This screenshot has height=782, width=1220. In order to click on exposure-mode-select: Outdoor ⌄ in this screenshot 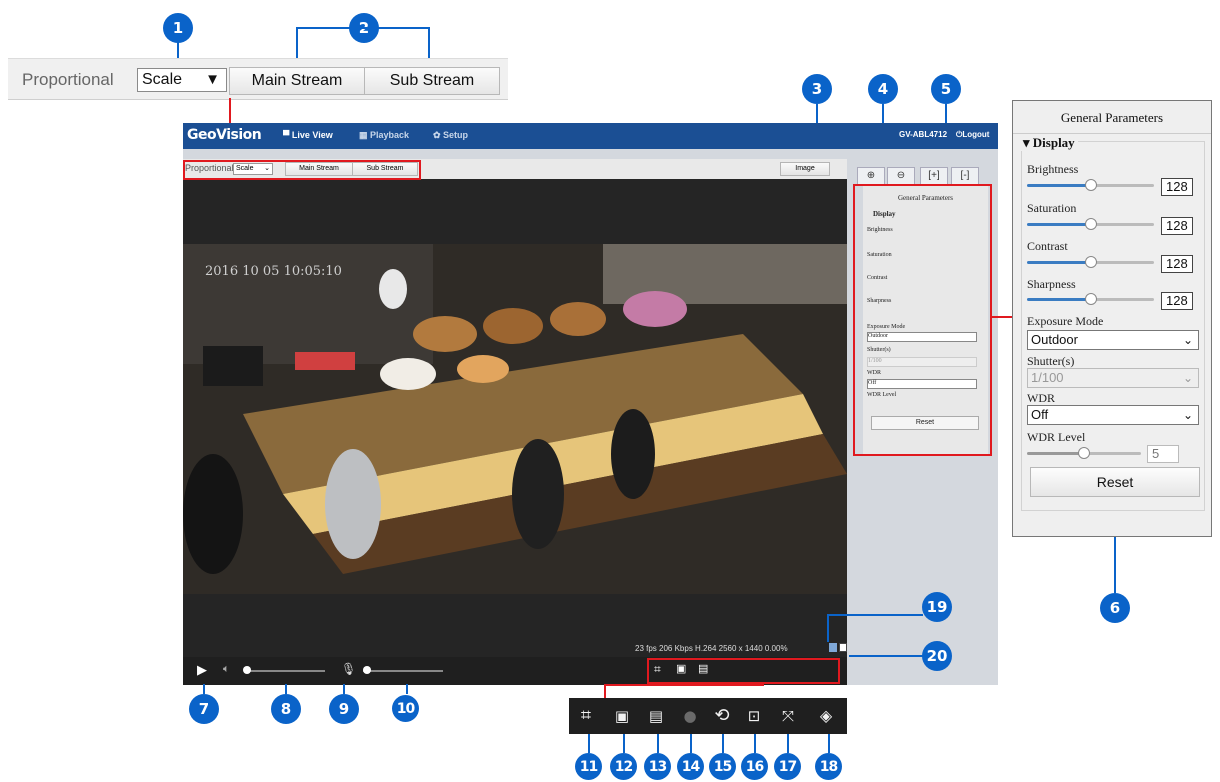, I will do `click(1113, 340)`.